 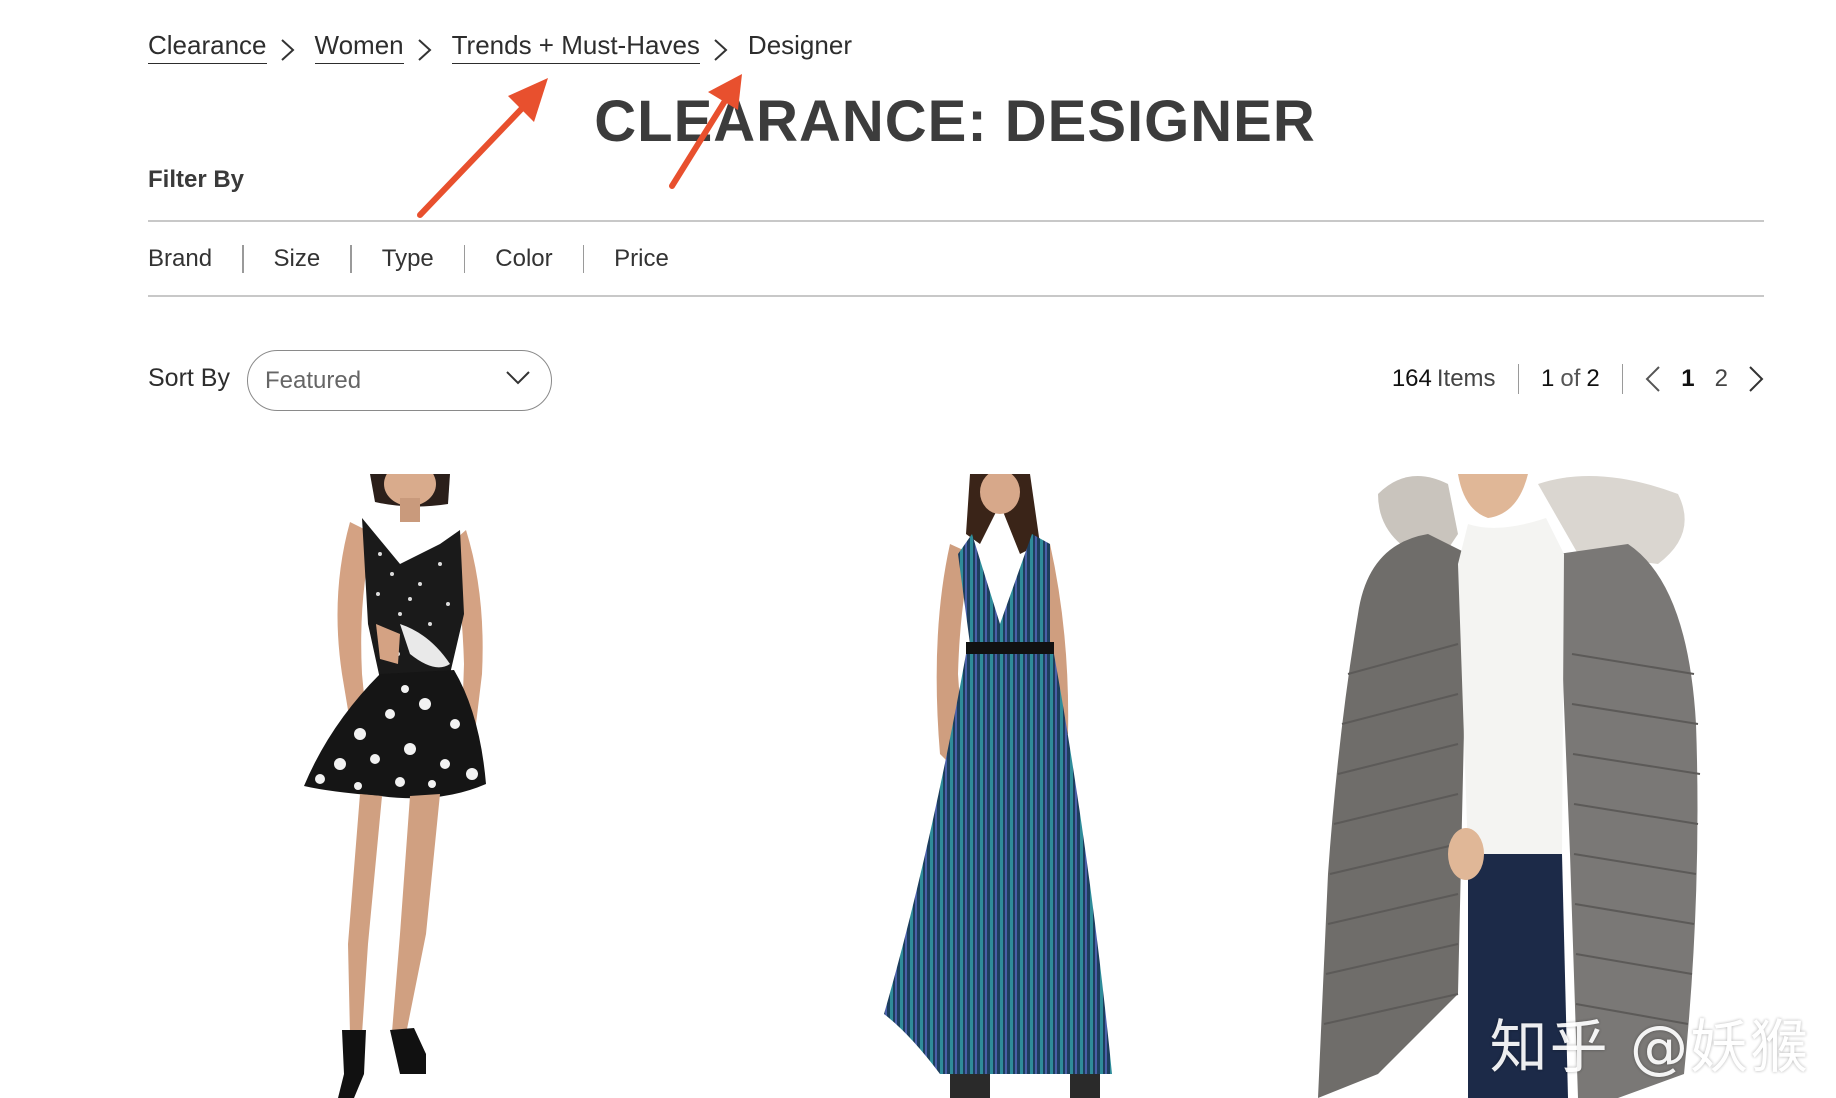 What do you see at coordinates (965, 786) in the screenshot?
I see `product-image-striped-maxi-dress` at bounding box center [965, 786].